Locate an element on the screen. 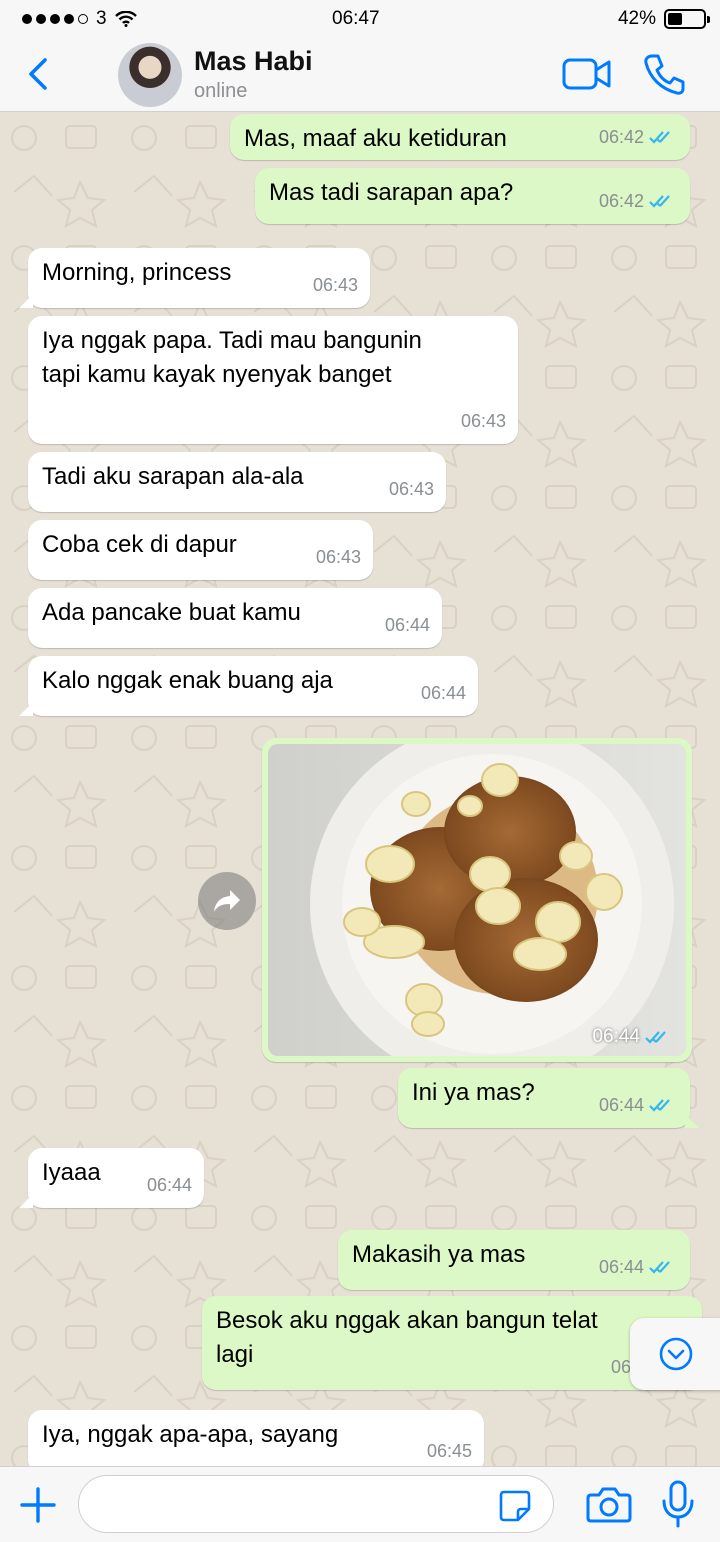 The width and height of the screenshot is (720, 1542). clock: 06:47 is located at coordinates (356, 18).